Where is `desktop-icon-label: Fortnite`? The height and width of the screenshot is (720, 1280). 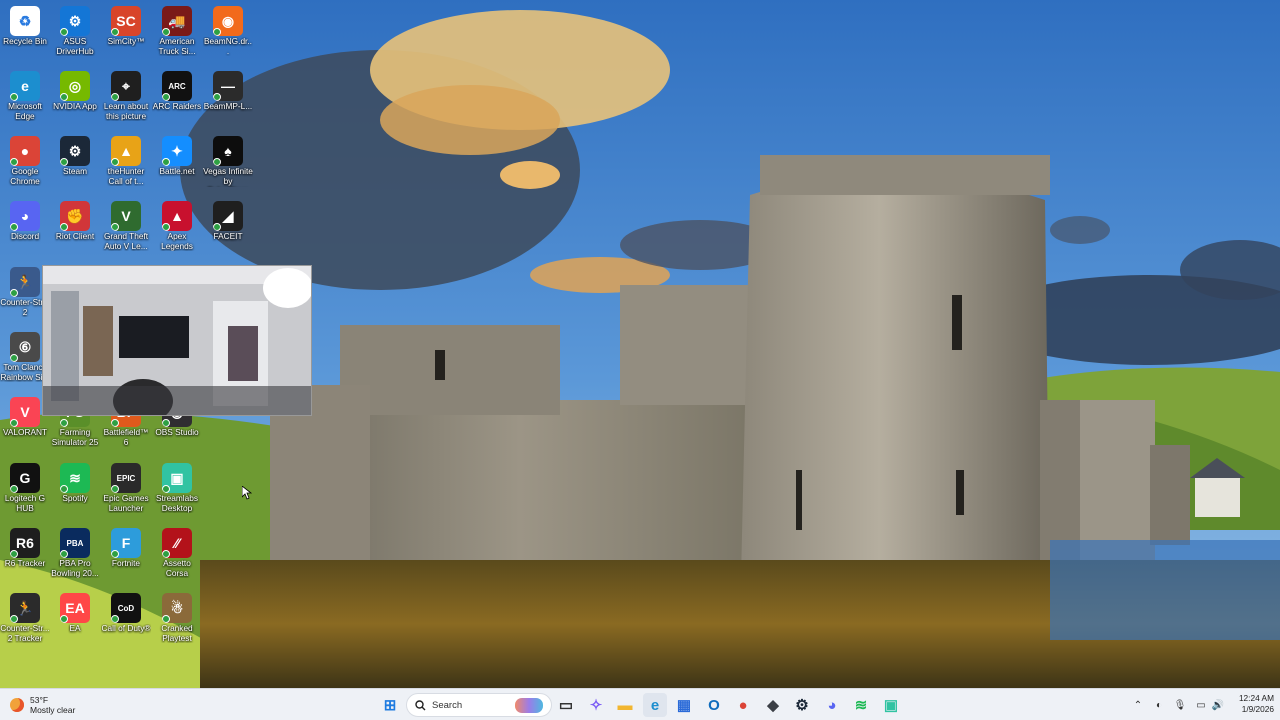 desktop-icon-label: Fortnite is located at coordinates (126, 563).